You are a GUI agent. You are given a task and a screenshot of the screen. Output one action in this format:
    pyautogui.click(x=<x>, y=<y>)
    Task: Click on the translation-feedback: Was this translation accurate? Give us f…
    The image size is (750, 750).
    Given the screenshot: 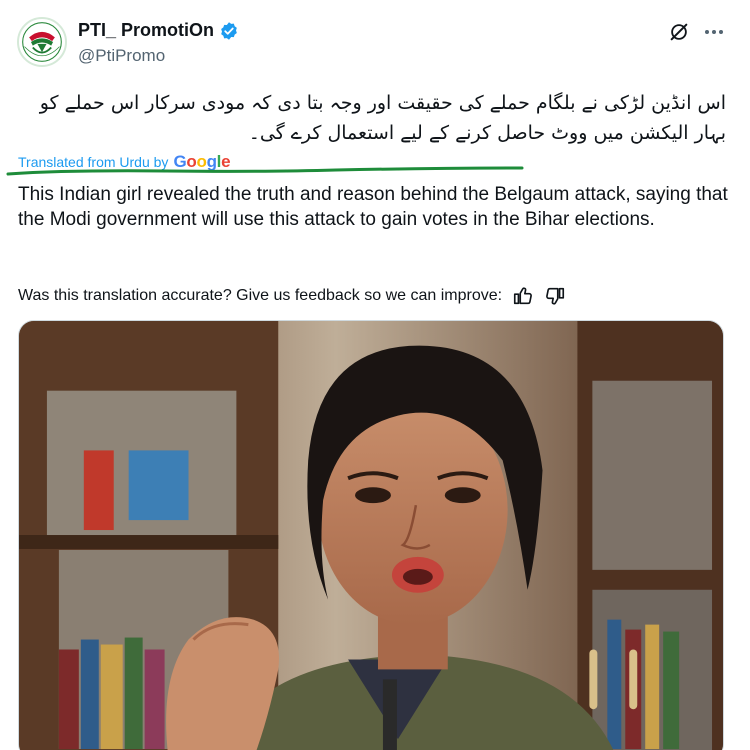 What is the action you would take?
    pyautogui.click(x=292, y=296)
    